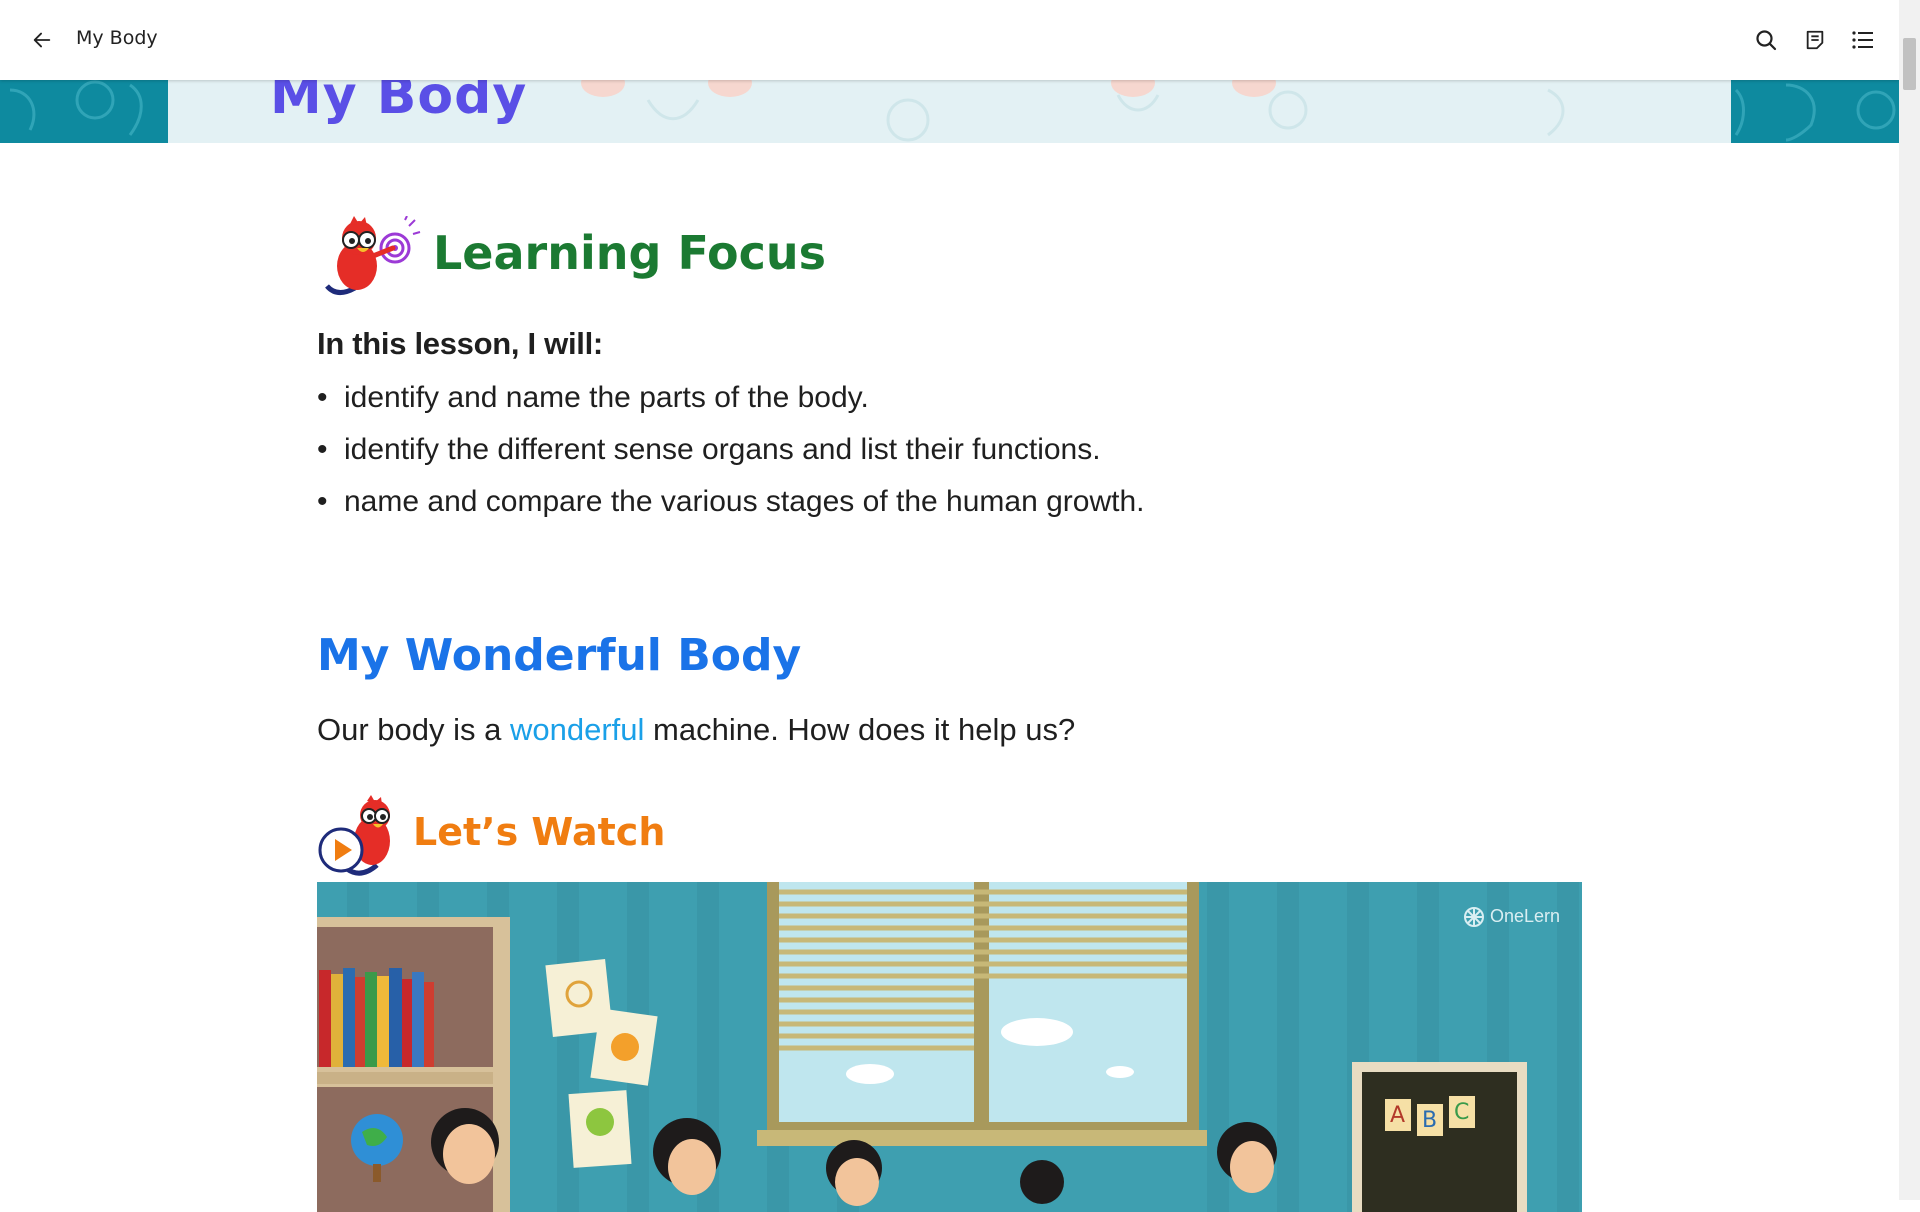 The width and height of the screenshot is (1920, 1212). I want to click on lets-watch-header: Let’s Watch, so click(491, 836).